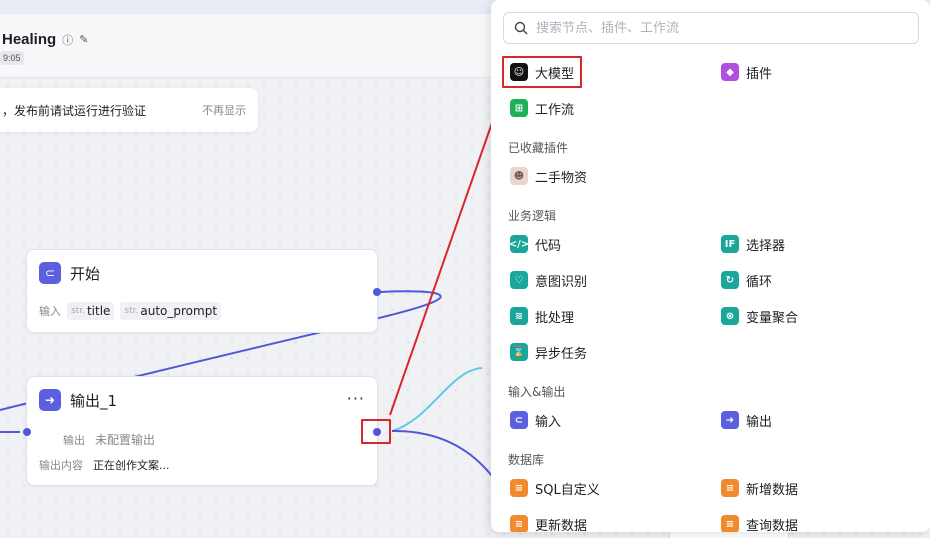  I want to click on item-label: 更新数据, so click(561, 525).